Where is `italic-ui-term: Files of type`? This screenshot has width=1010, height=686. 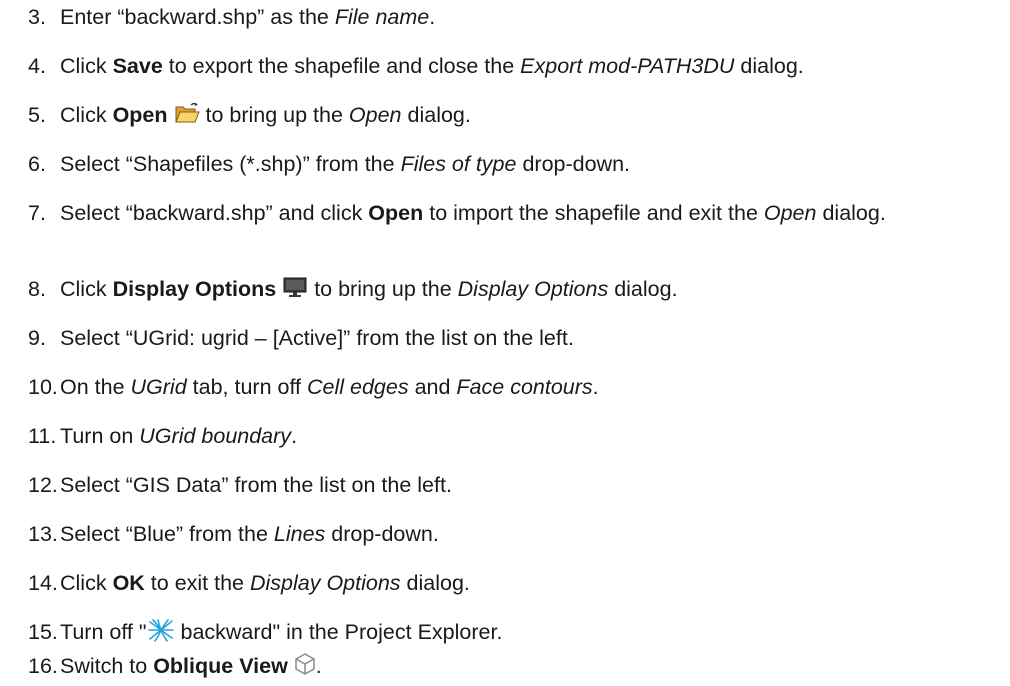
italic-ui-term: Files of type is located at coordinates (458, 164).